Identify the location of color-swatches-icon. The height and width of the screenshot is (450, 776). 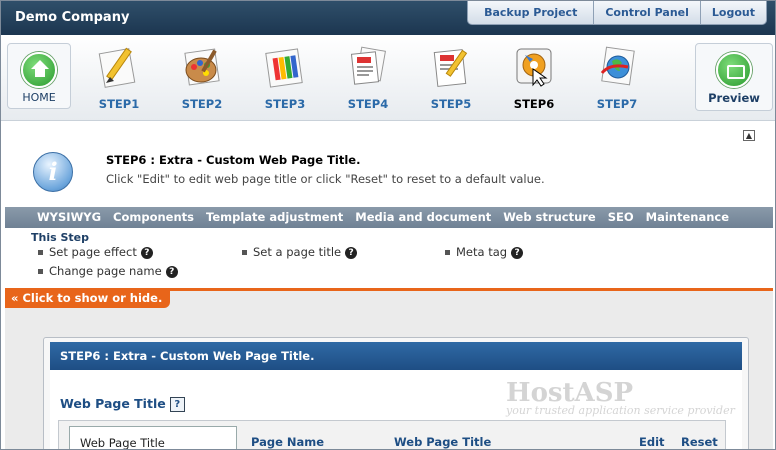
(285, 66).